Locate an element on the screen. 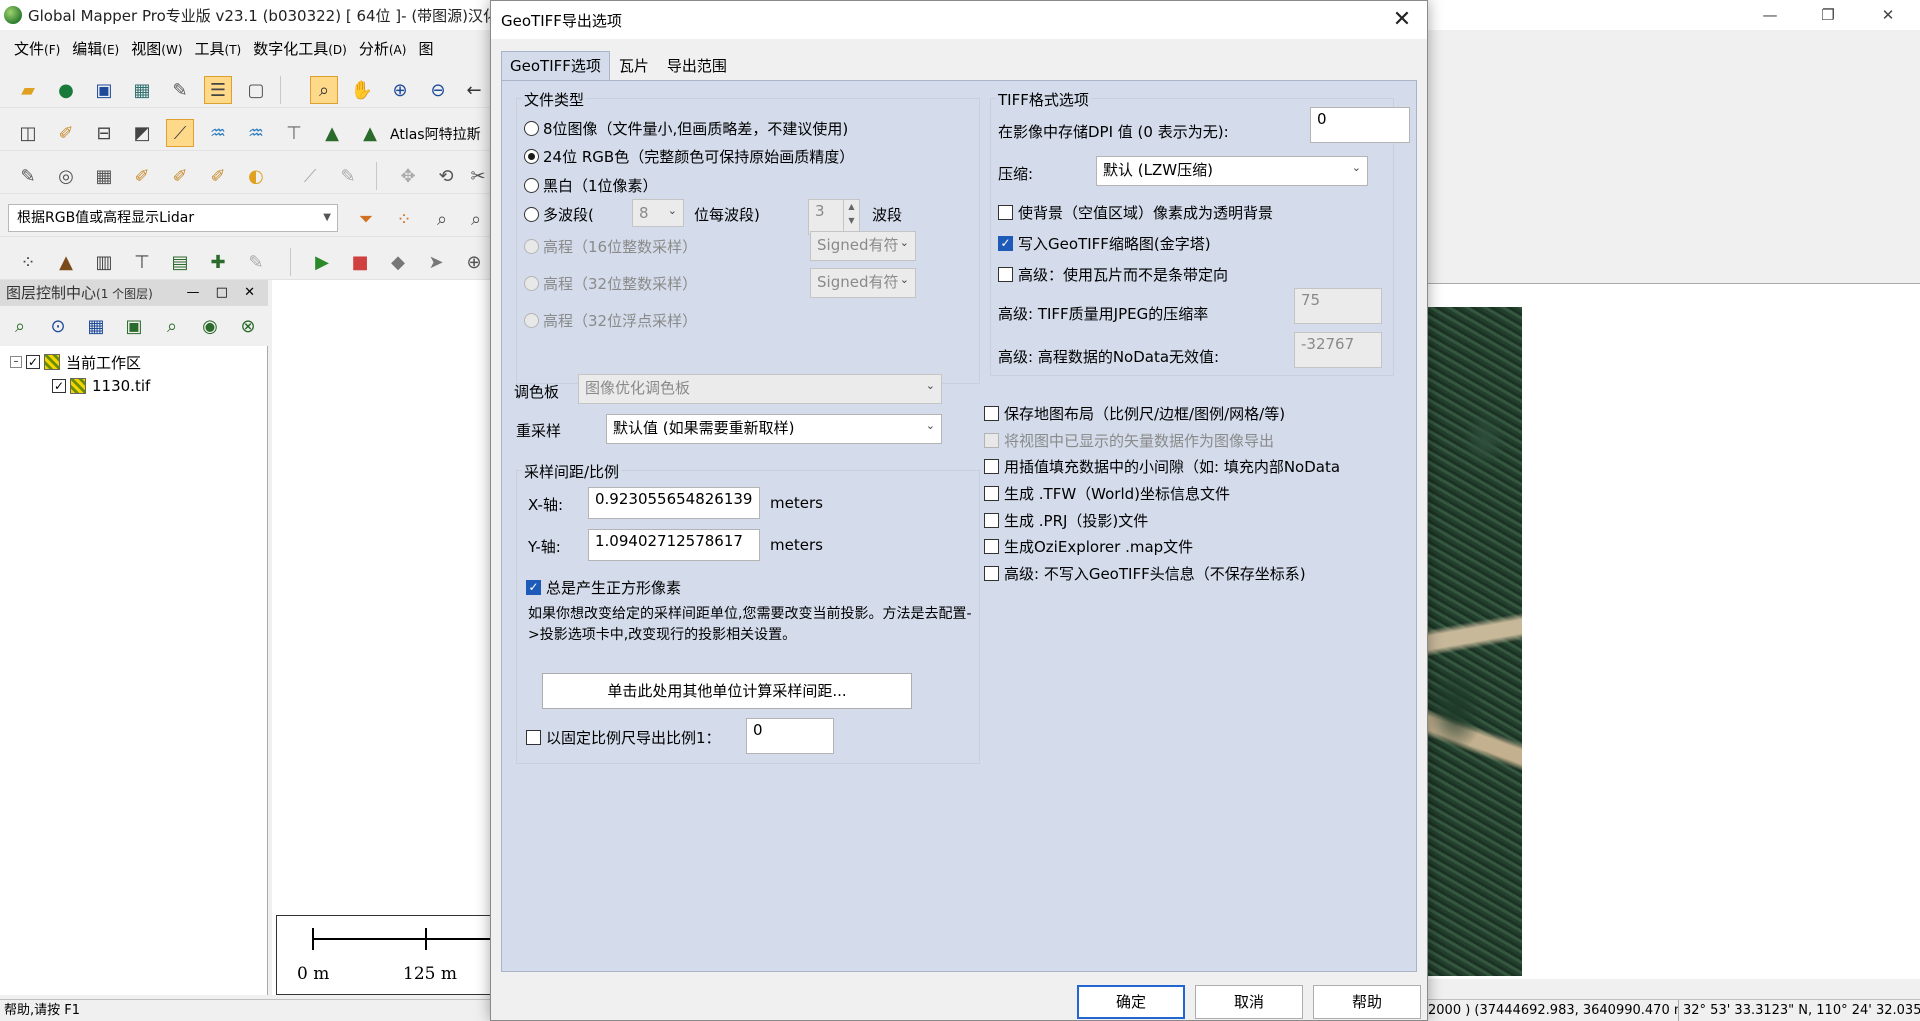 Image resolution: width=1920 pixels, height=1021 pixels. export-vector-checkbox: 将视图中已显示的矢量数据作为图像导出 is located at coordinates (1129, 440).